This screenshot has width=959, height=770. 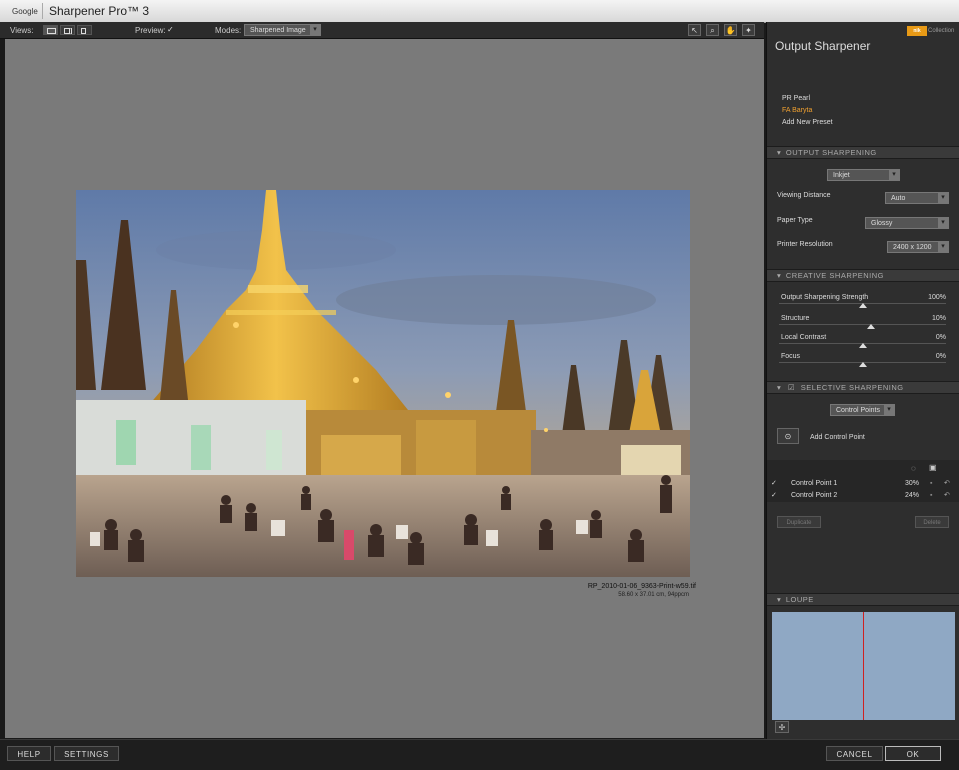 I want to click on zoom-tool-button: ⌕, so click(x=712, y=30).